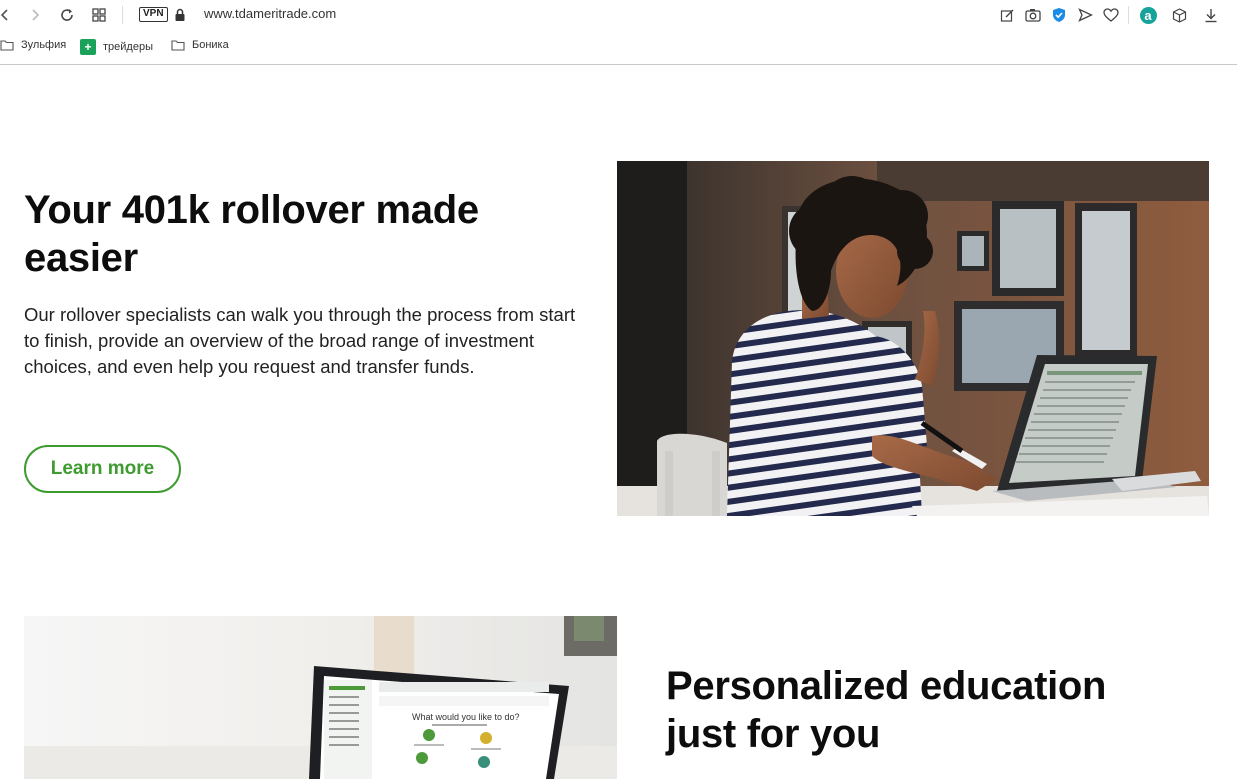 The width and height of the screenshot is (1237, 779). I want to click on send-icon, so click(1085, 15).